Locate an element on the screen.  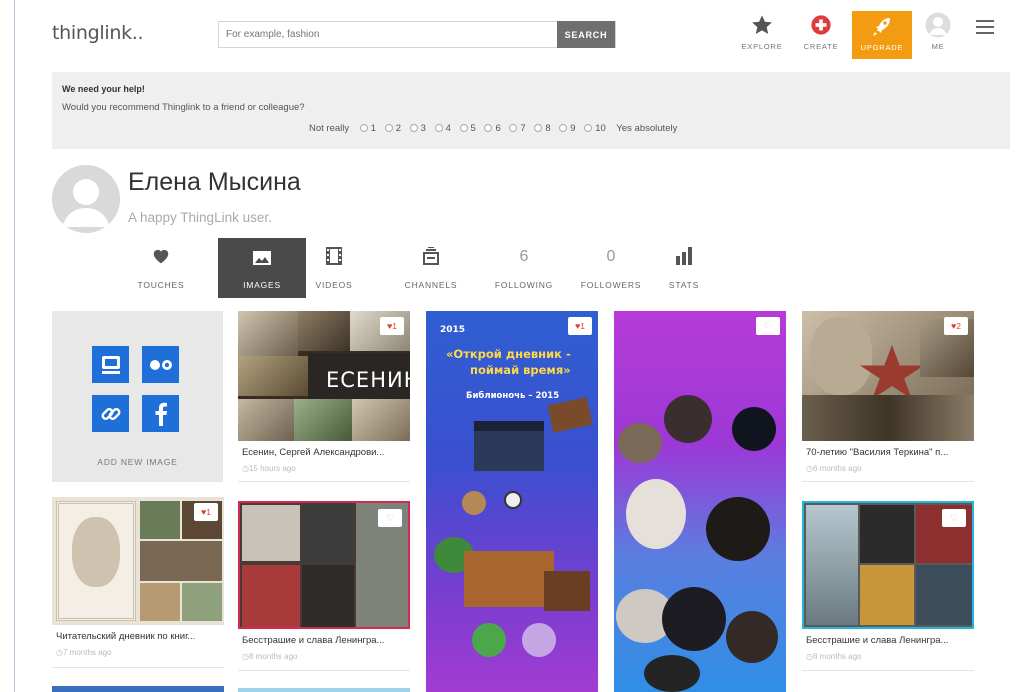
rating-option: 4 is located at coordinates (442, 128).